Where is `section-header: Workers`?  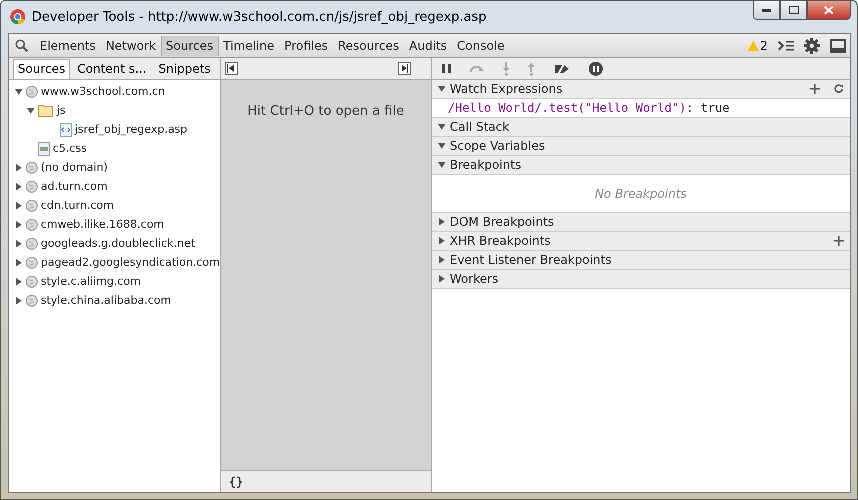
section-header: Workers is located at coordinates (641, 279).